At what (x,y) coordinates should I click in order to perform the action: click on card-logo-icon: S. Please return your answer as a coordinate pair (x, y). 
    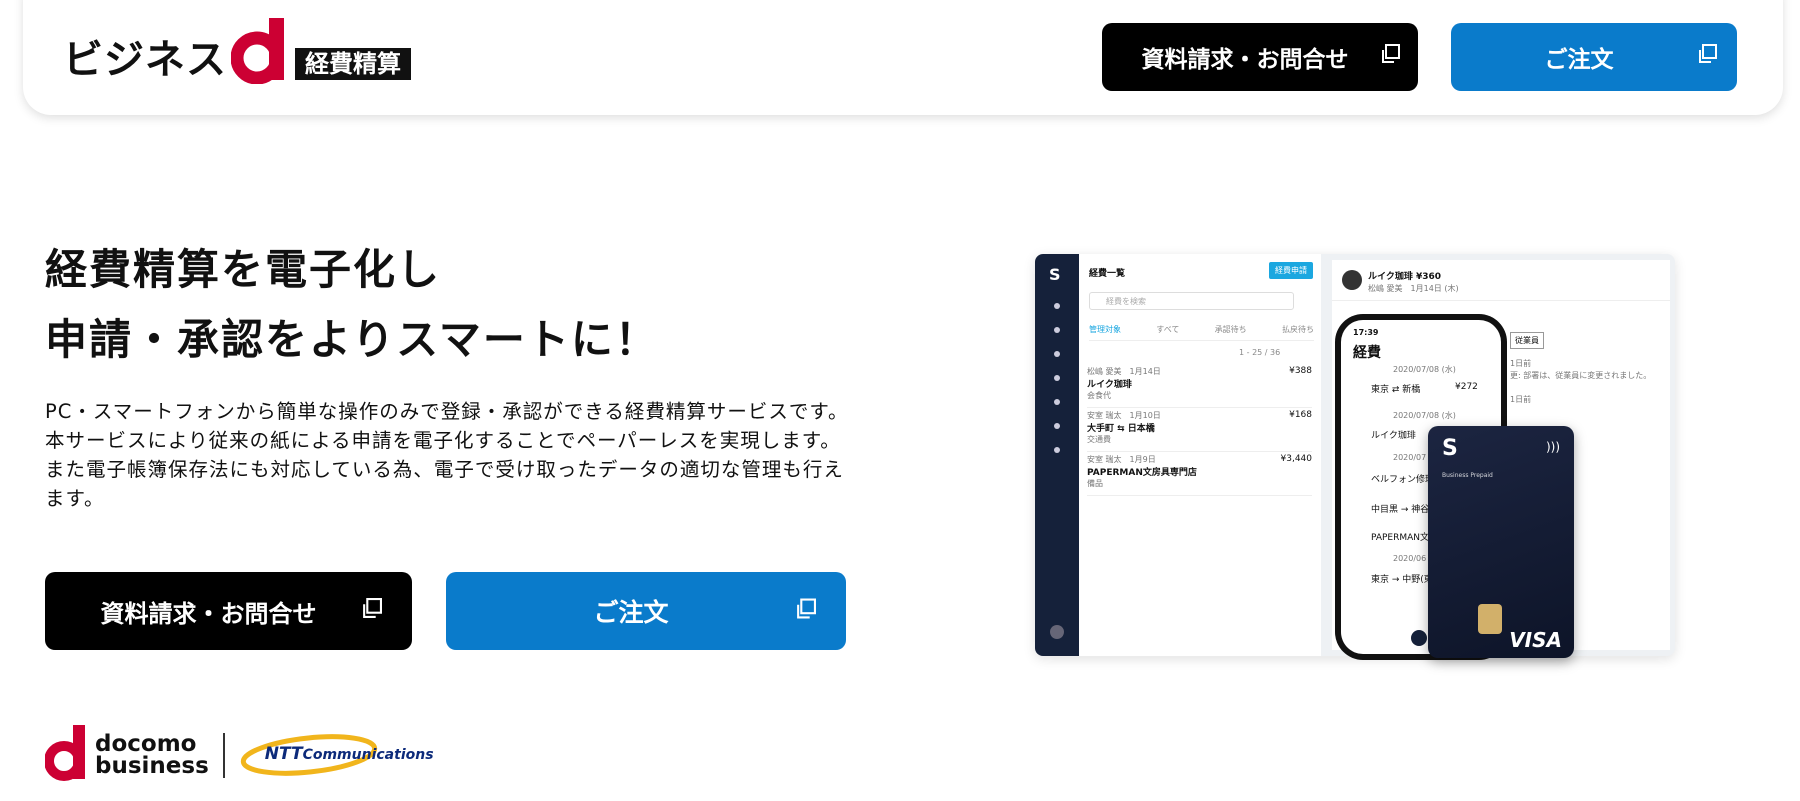
    Looking at the image, I should click on (1450, 448).